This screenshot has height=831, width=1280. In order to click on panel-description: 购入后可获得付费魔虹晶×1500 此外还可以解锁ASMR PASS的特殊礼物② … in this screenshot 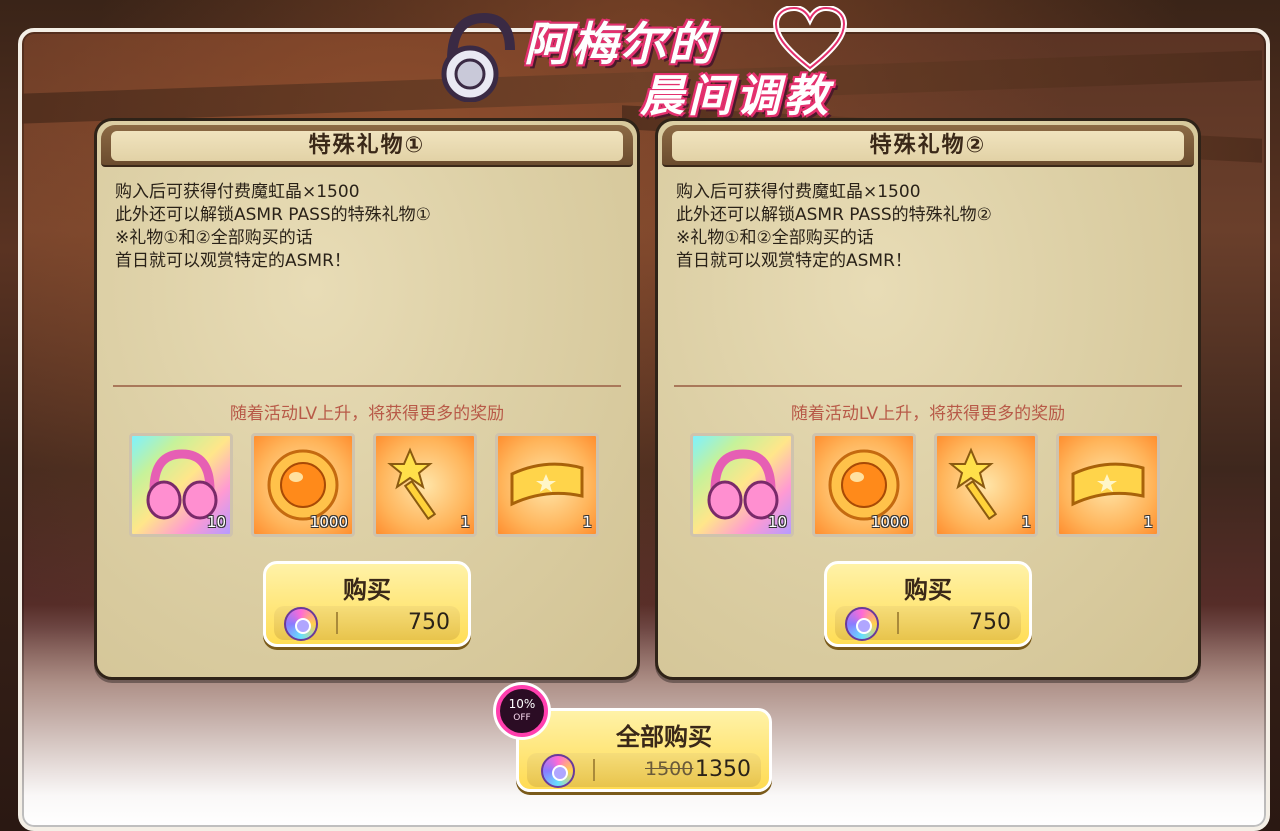, I will do `click(926, 227)`.